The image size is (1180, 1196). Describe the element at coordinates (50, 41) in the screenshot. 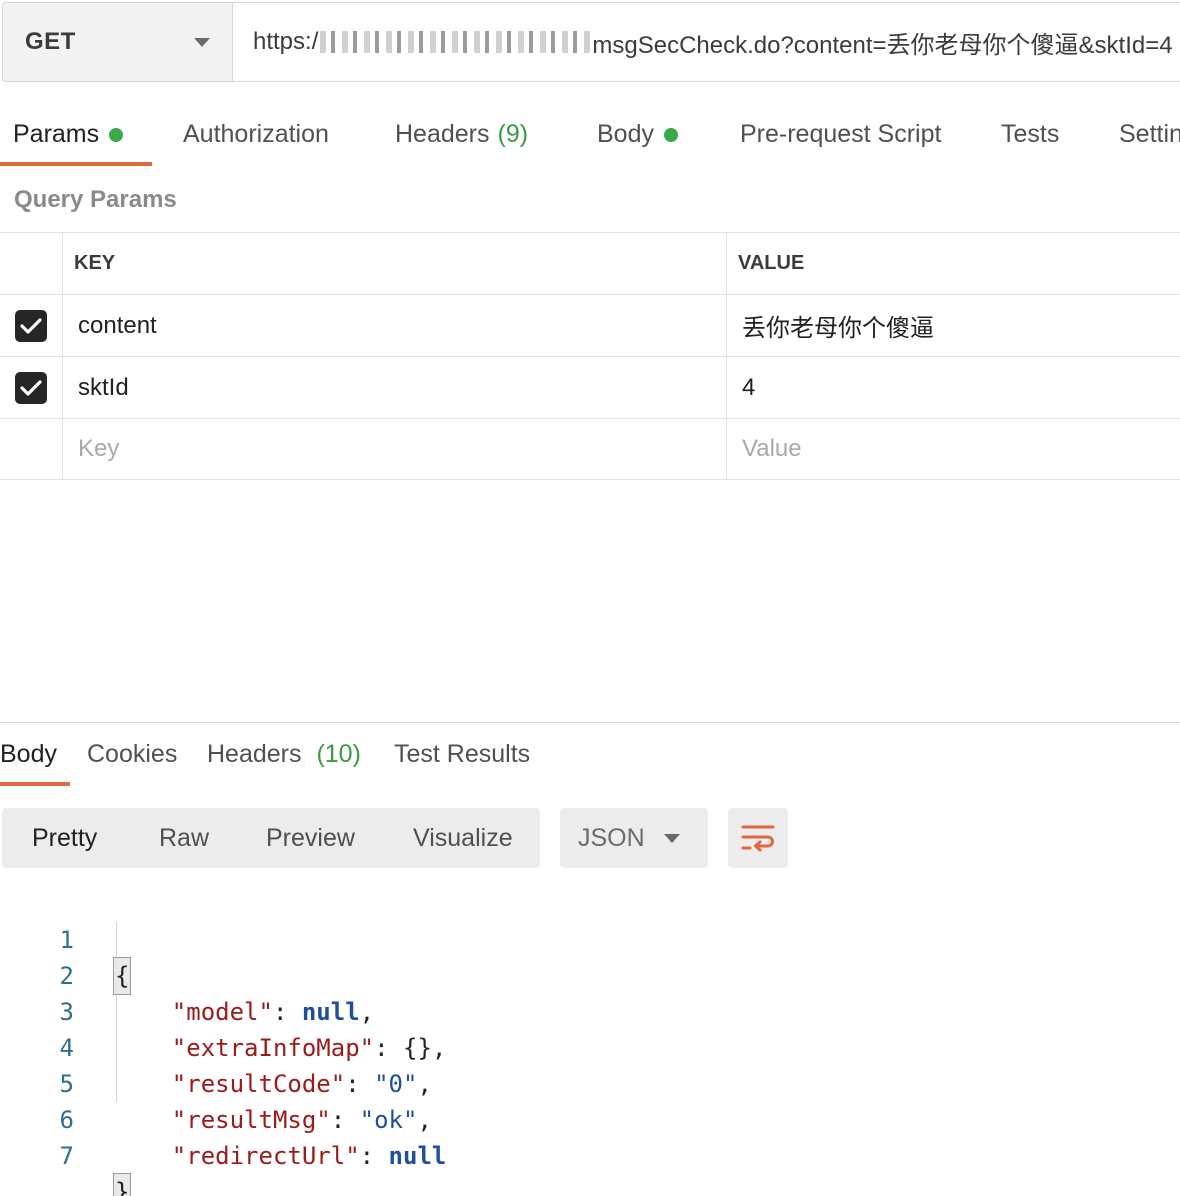

I see `method-label: GET` at that location.